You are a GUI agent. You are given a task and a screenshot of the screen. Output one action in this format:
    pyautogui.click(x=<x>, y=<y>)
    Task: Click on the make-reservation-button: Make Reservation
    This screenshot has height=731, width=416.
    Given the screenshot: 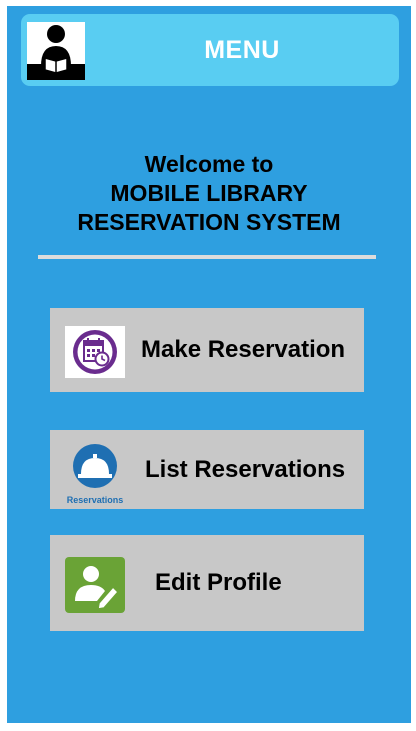 What is the action you would take?
    pyautogui.click(x=207, y=350)
    